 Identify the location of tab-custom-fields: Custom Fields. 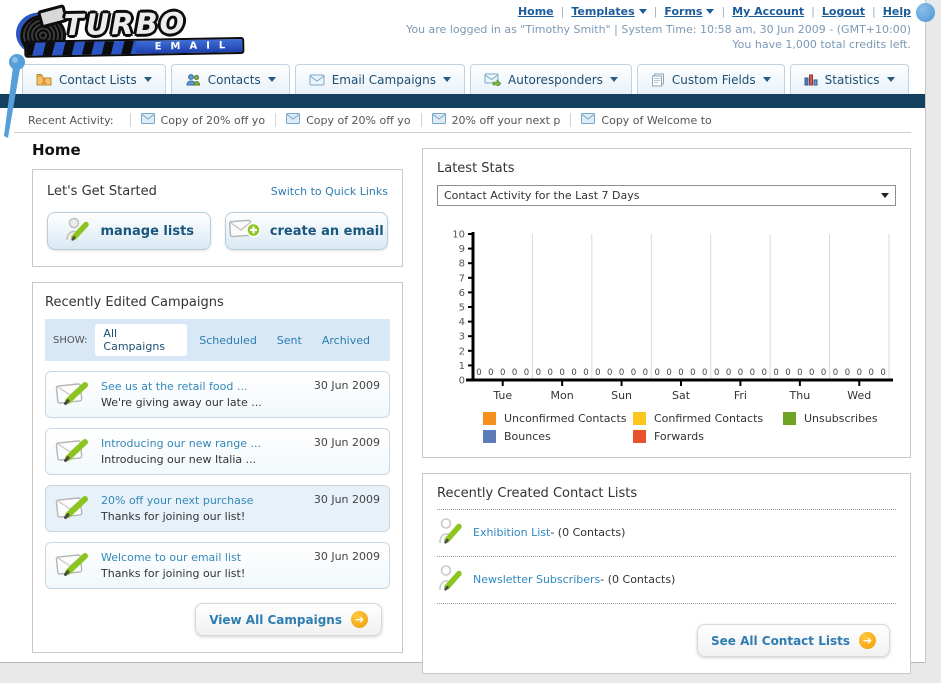
(710, 79).